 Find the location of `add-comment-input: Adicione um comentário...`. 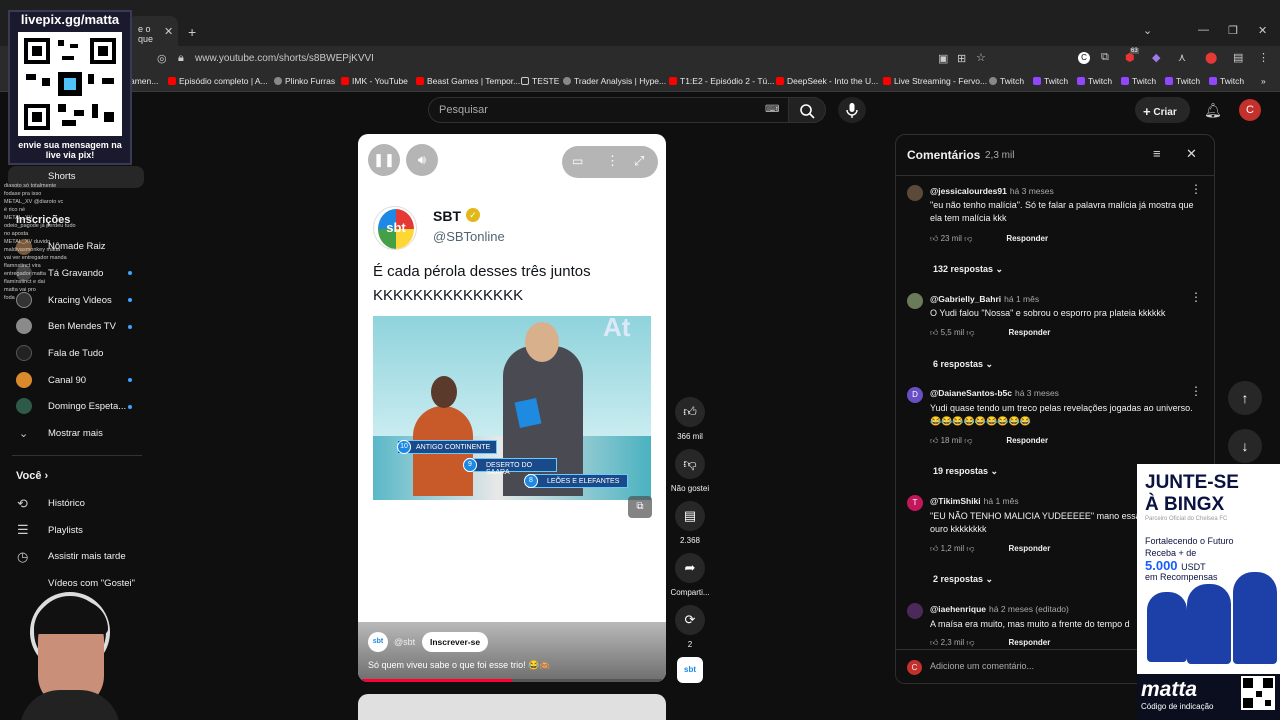

add-comment-input: Adicione um comentário... is located at coordinates (982, 666).